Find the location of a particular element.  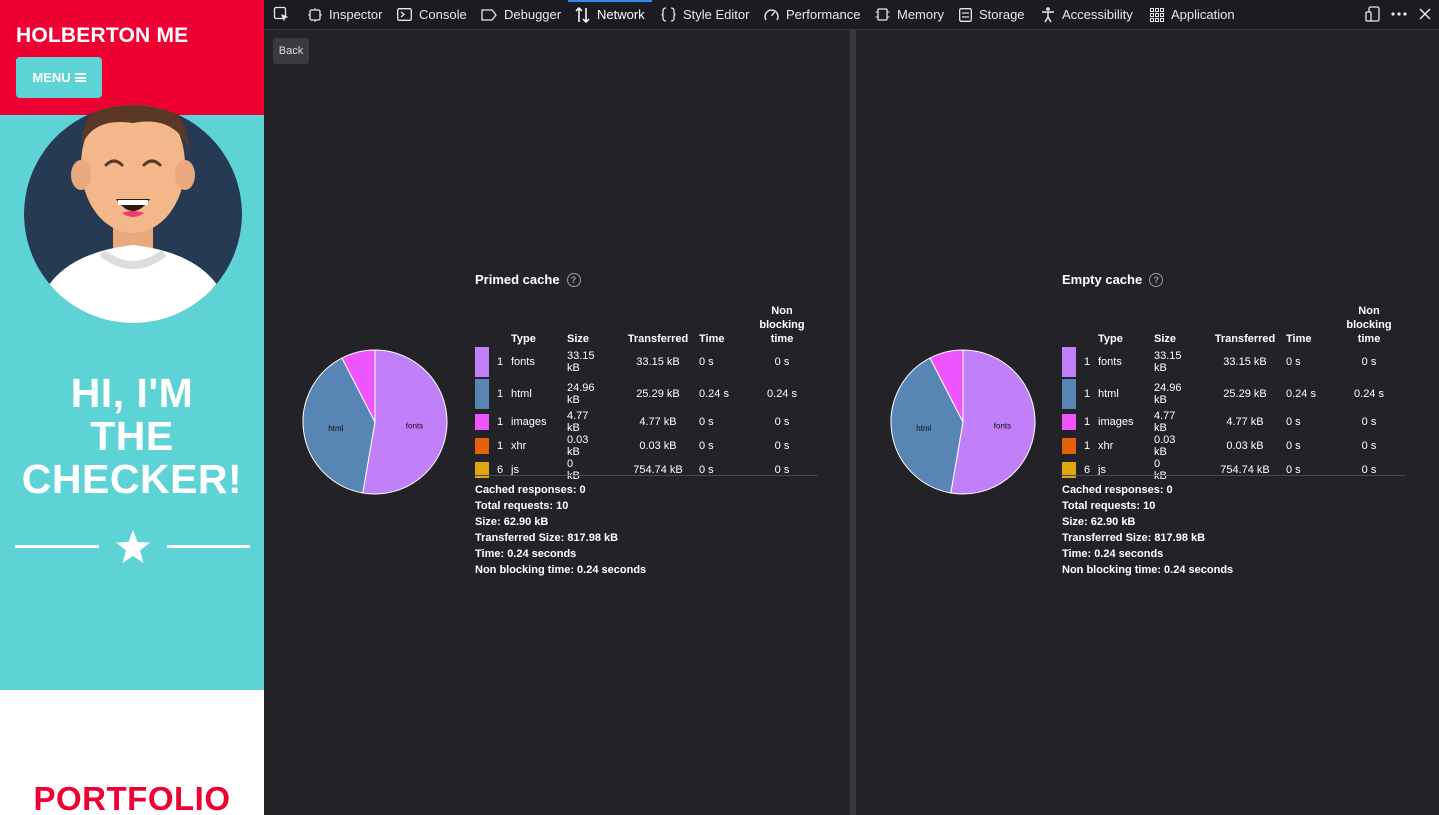

tab-console-label: Console is located at coordinates (443, 14).